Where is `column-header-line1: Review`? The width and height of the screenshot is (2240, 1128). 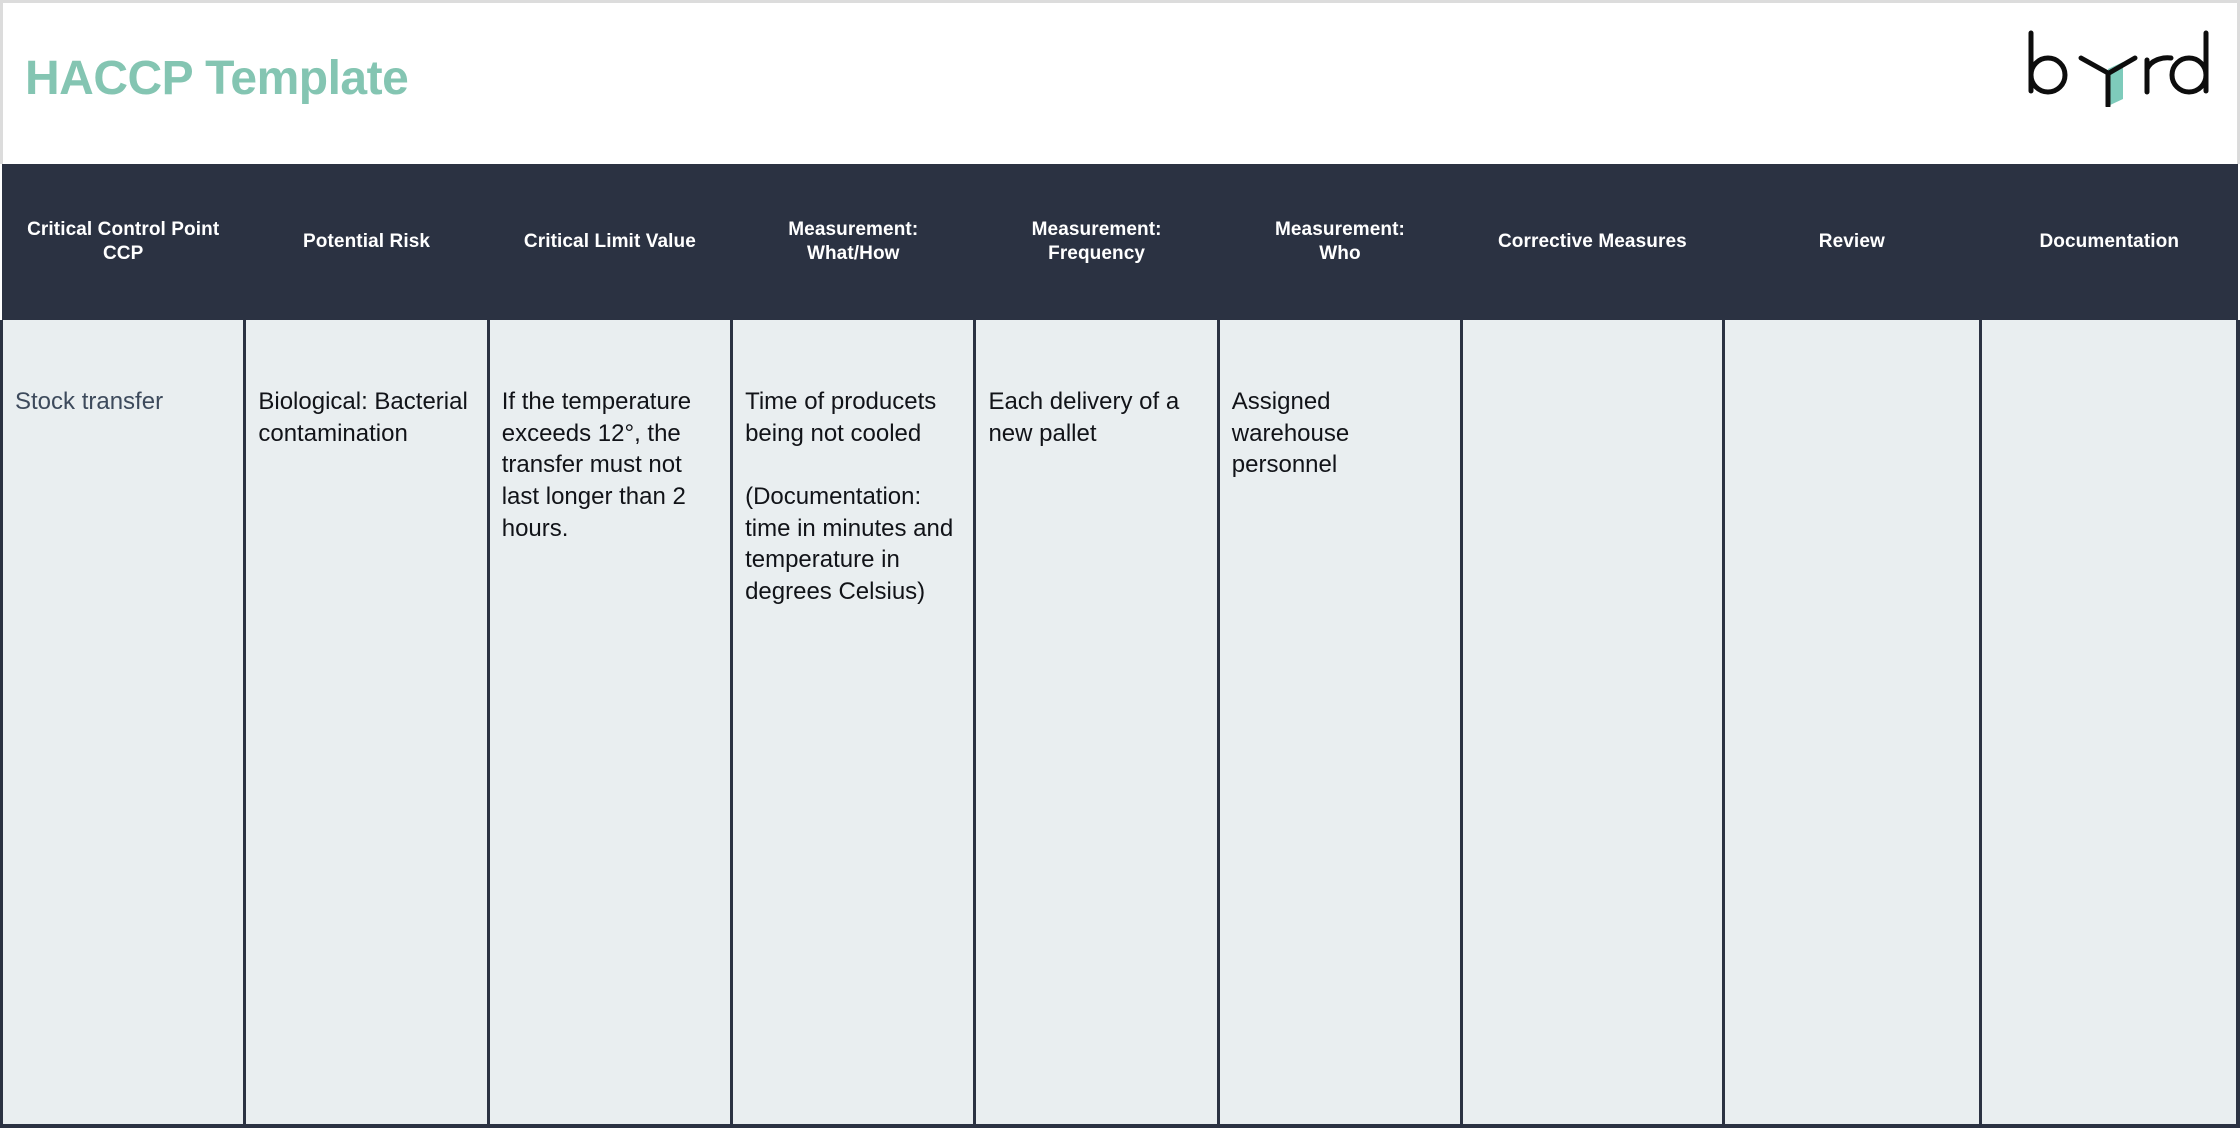
column-header-line1: Review is located at coordinates (1851, 242).